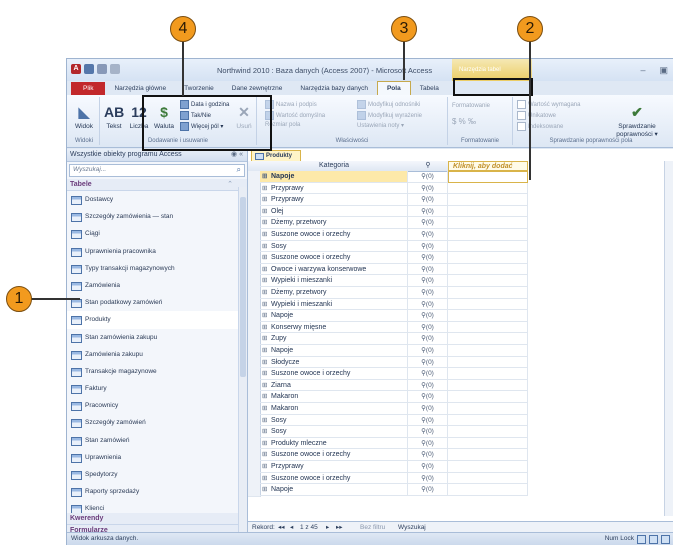  I want to click on nav-item-table: Stan zamówień, so click(157, 440).